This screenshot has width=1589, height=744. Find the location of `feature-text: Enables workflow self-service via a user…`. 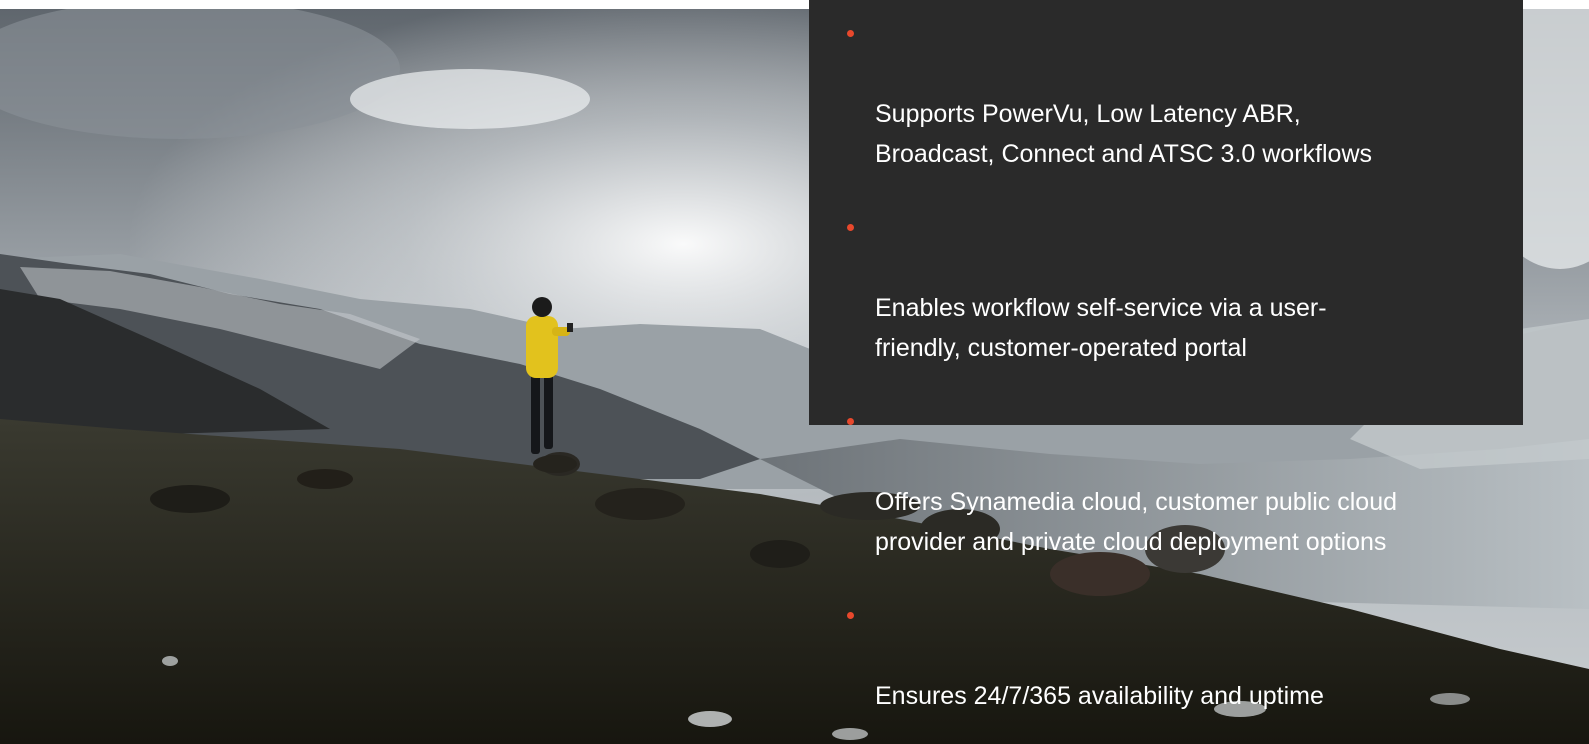

feature-text: Enables workflow self-service via a user… is located at coordinates (1101, 328).